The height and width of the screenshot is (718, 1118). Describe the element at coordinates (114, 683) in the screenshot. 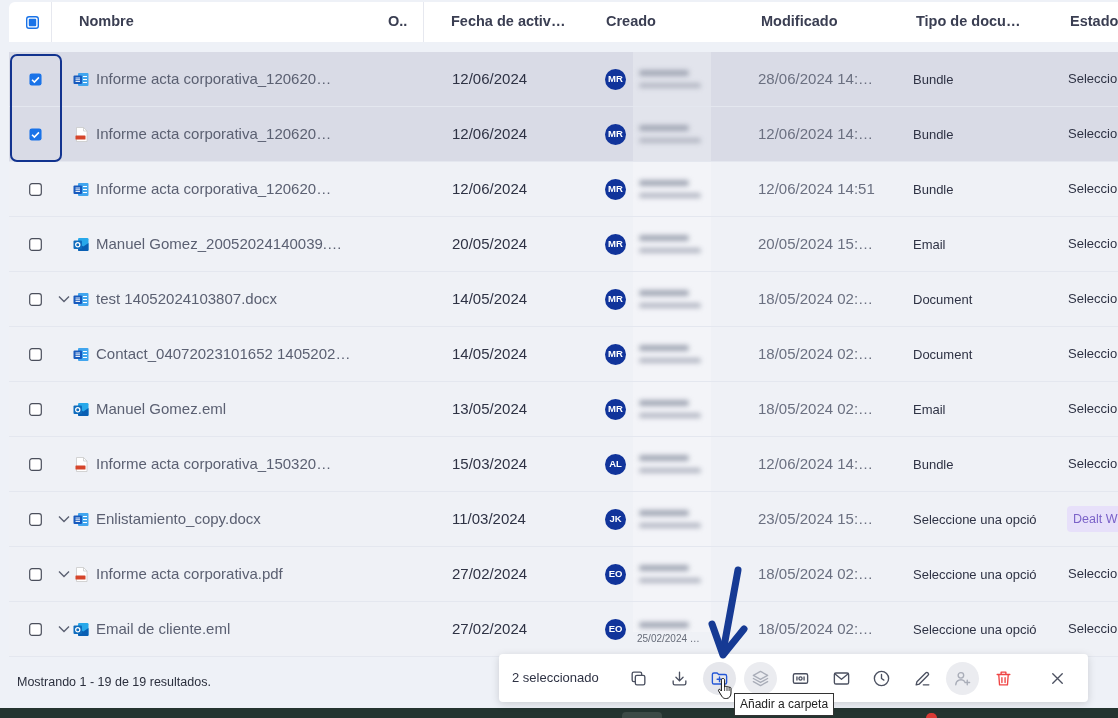

I see `results-summary: Mostrando 1 - 19 de 19 resultados.` at that location.